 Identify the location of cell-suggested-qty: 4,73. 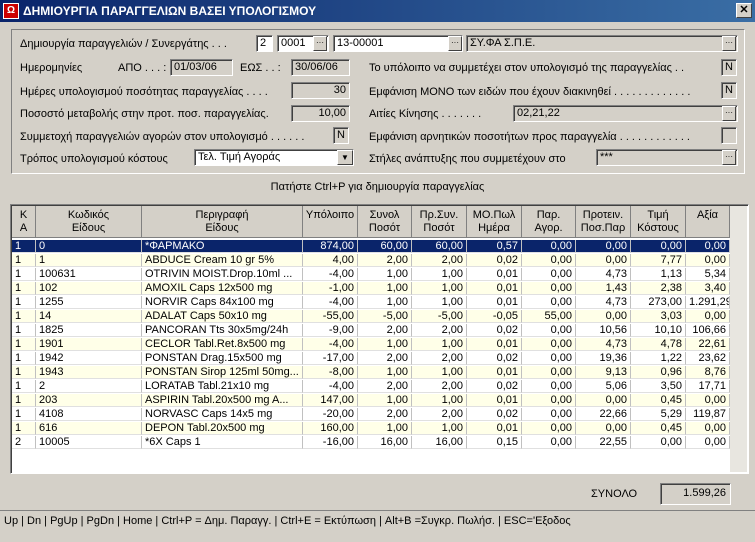
(603, 344).